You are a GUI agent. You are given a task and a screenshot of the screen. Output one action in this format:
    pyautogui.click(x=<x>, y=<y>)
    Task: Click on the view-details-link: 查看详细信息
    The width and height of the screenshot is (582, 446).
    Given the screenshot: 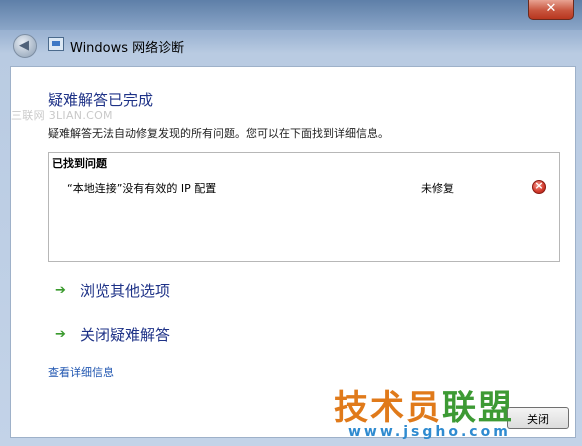 What is the action you would take?
    pyautogui.click(x=81, y=372)
    